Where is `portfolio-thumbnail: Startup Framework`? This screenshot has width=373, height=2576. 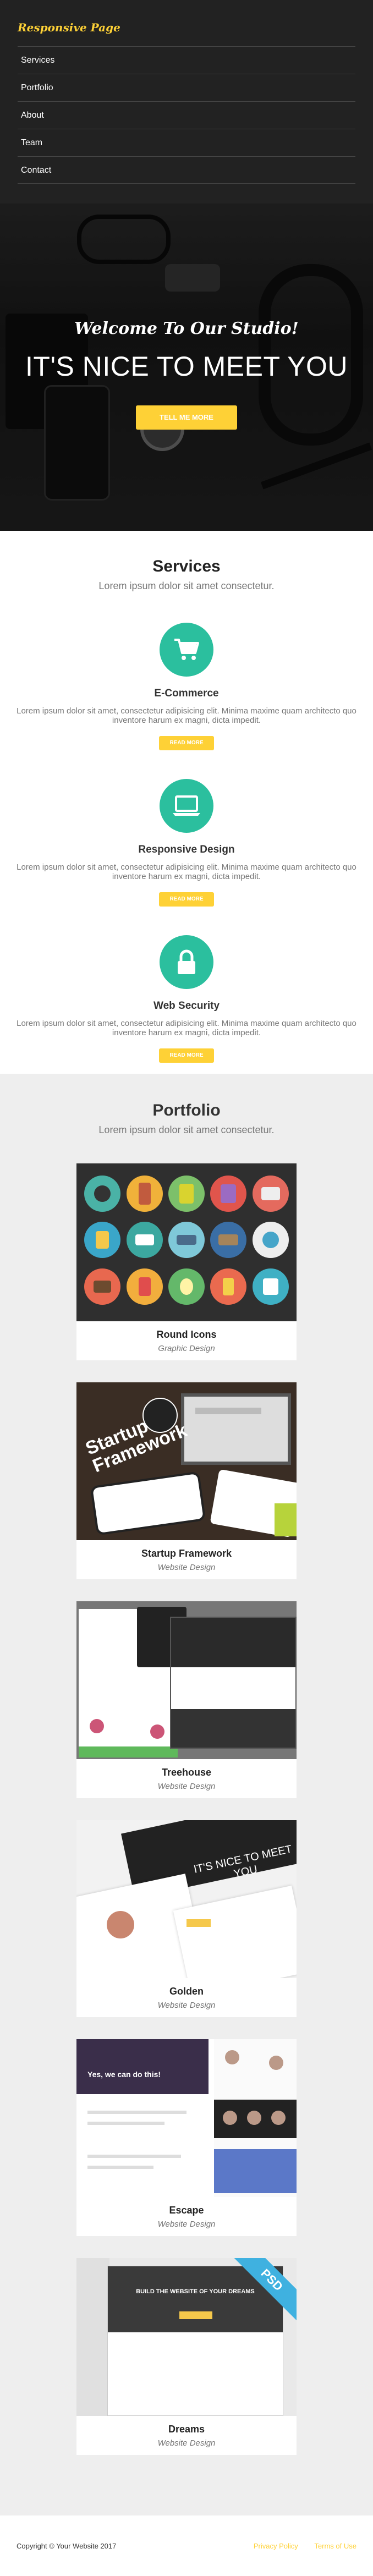 portfolio-thumbnail: Startup Framework is located at coordinates (186, 1461).